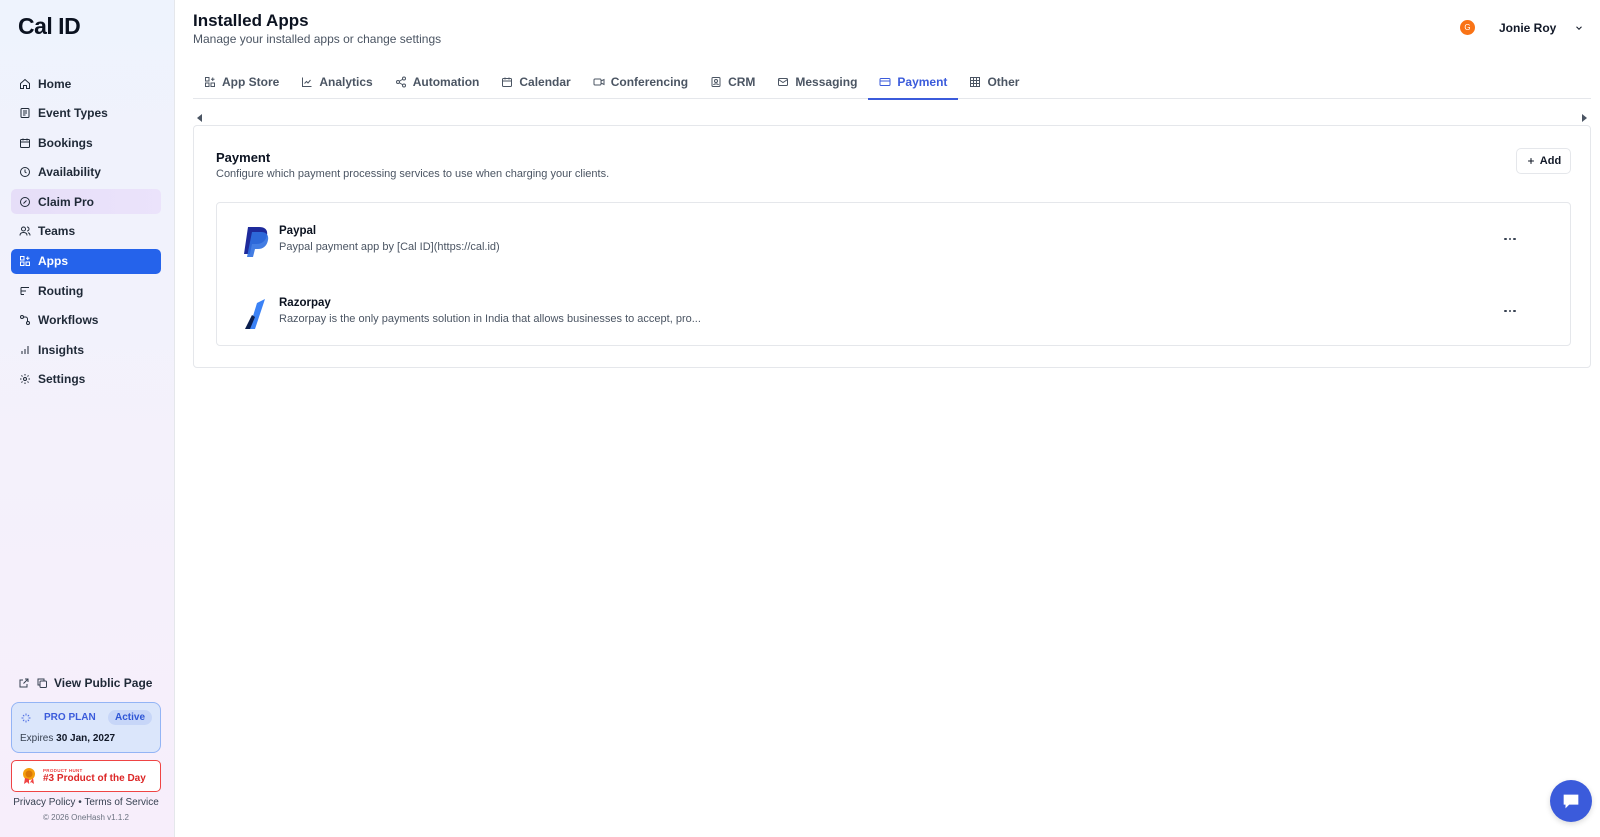  Describe the element at coordinates (25, 113) in the screenshot. I see `link-icon` at that location.